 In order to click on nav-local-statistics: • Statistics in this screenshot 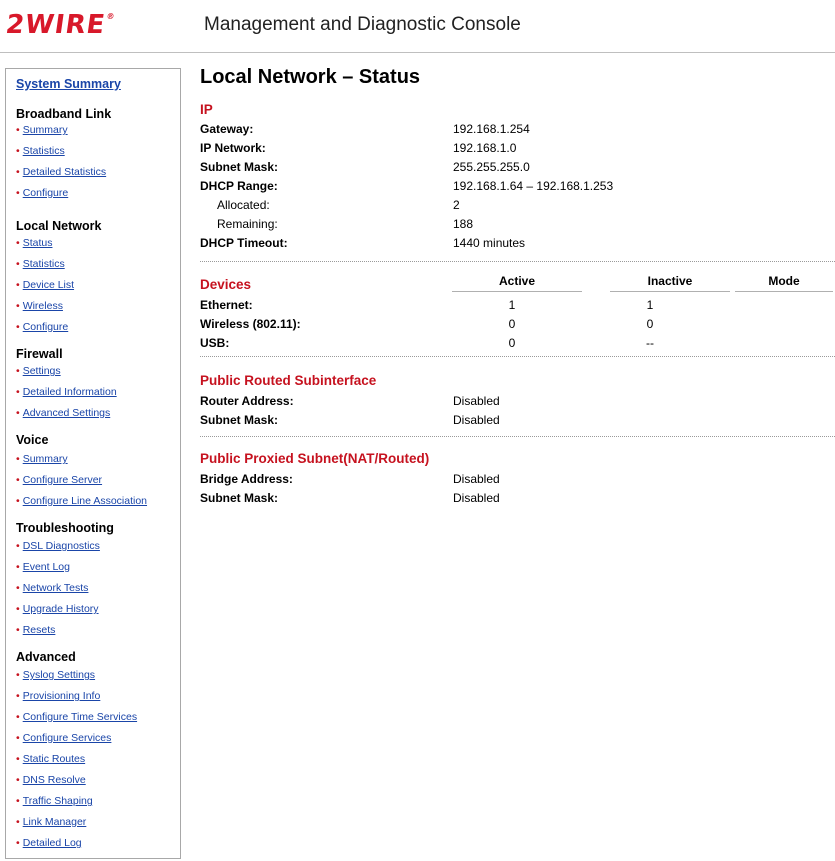, I will do `click(40, 264)`.